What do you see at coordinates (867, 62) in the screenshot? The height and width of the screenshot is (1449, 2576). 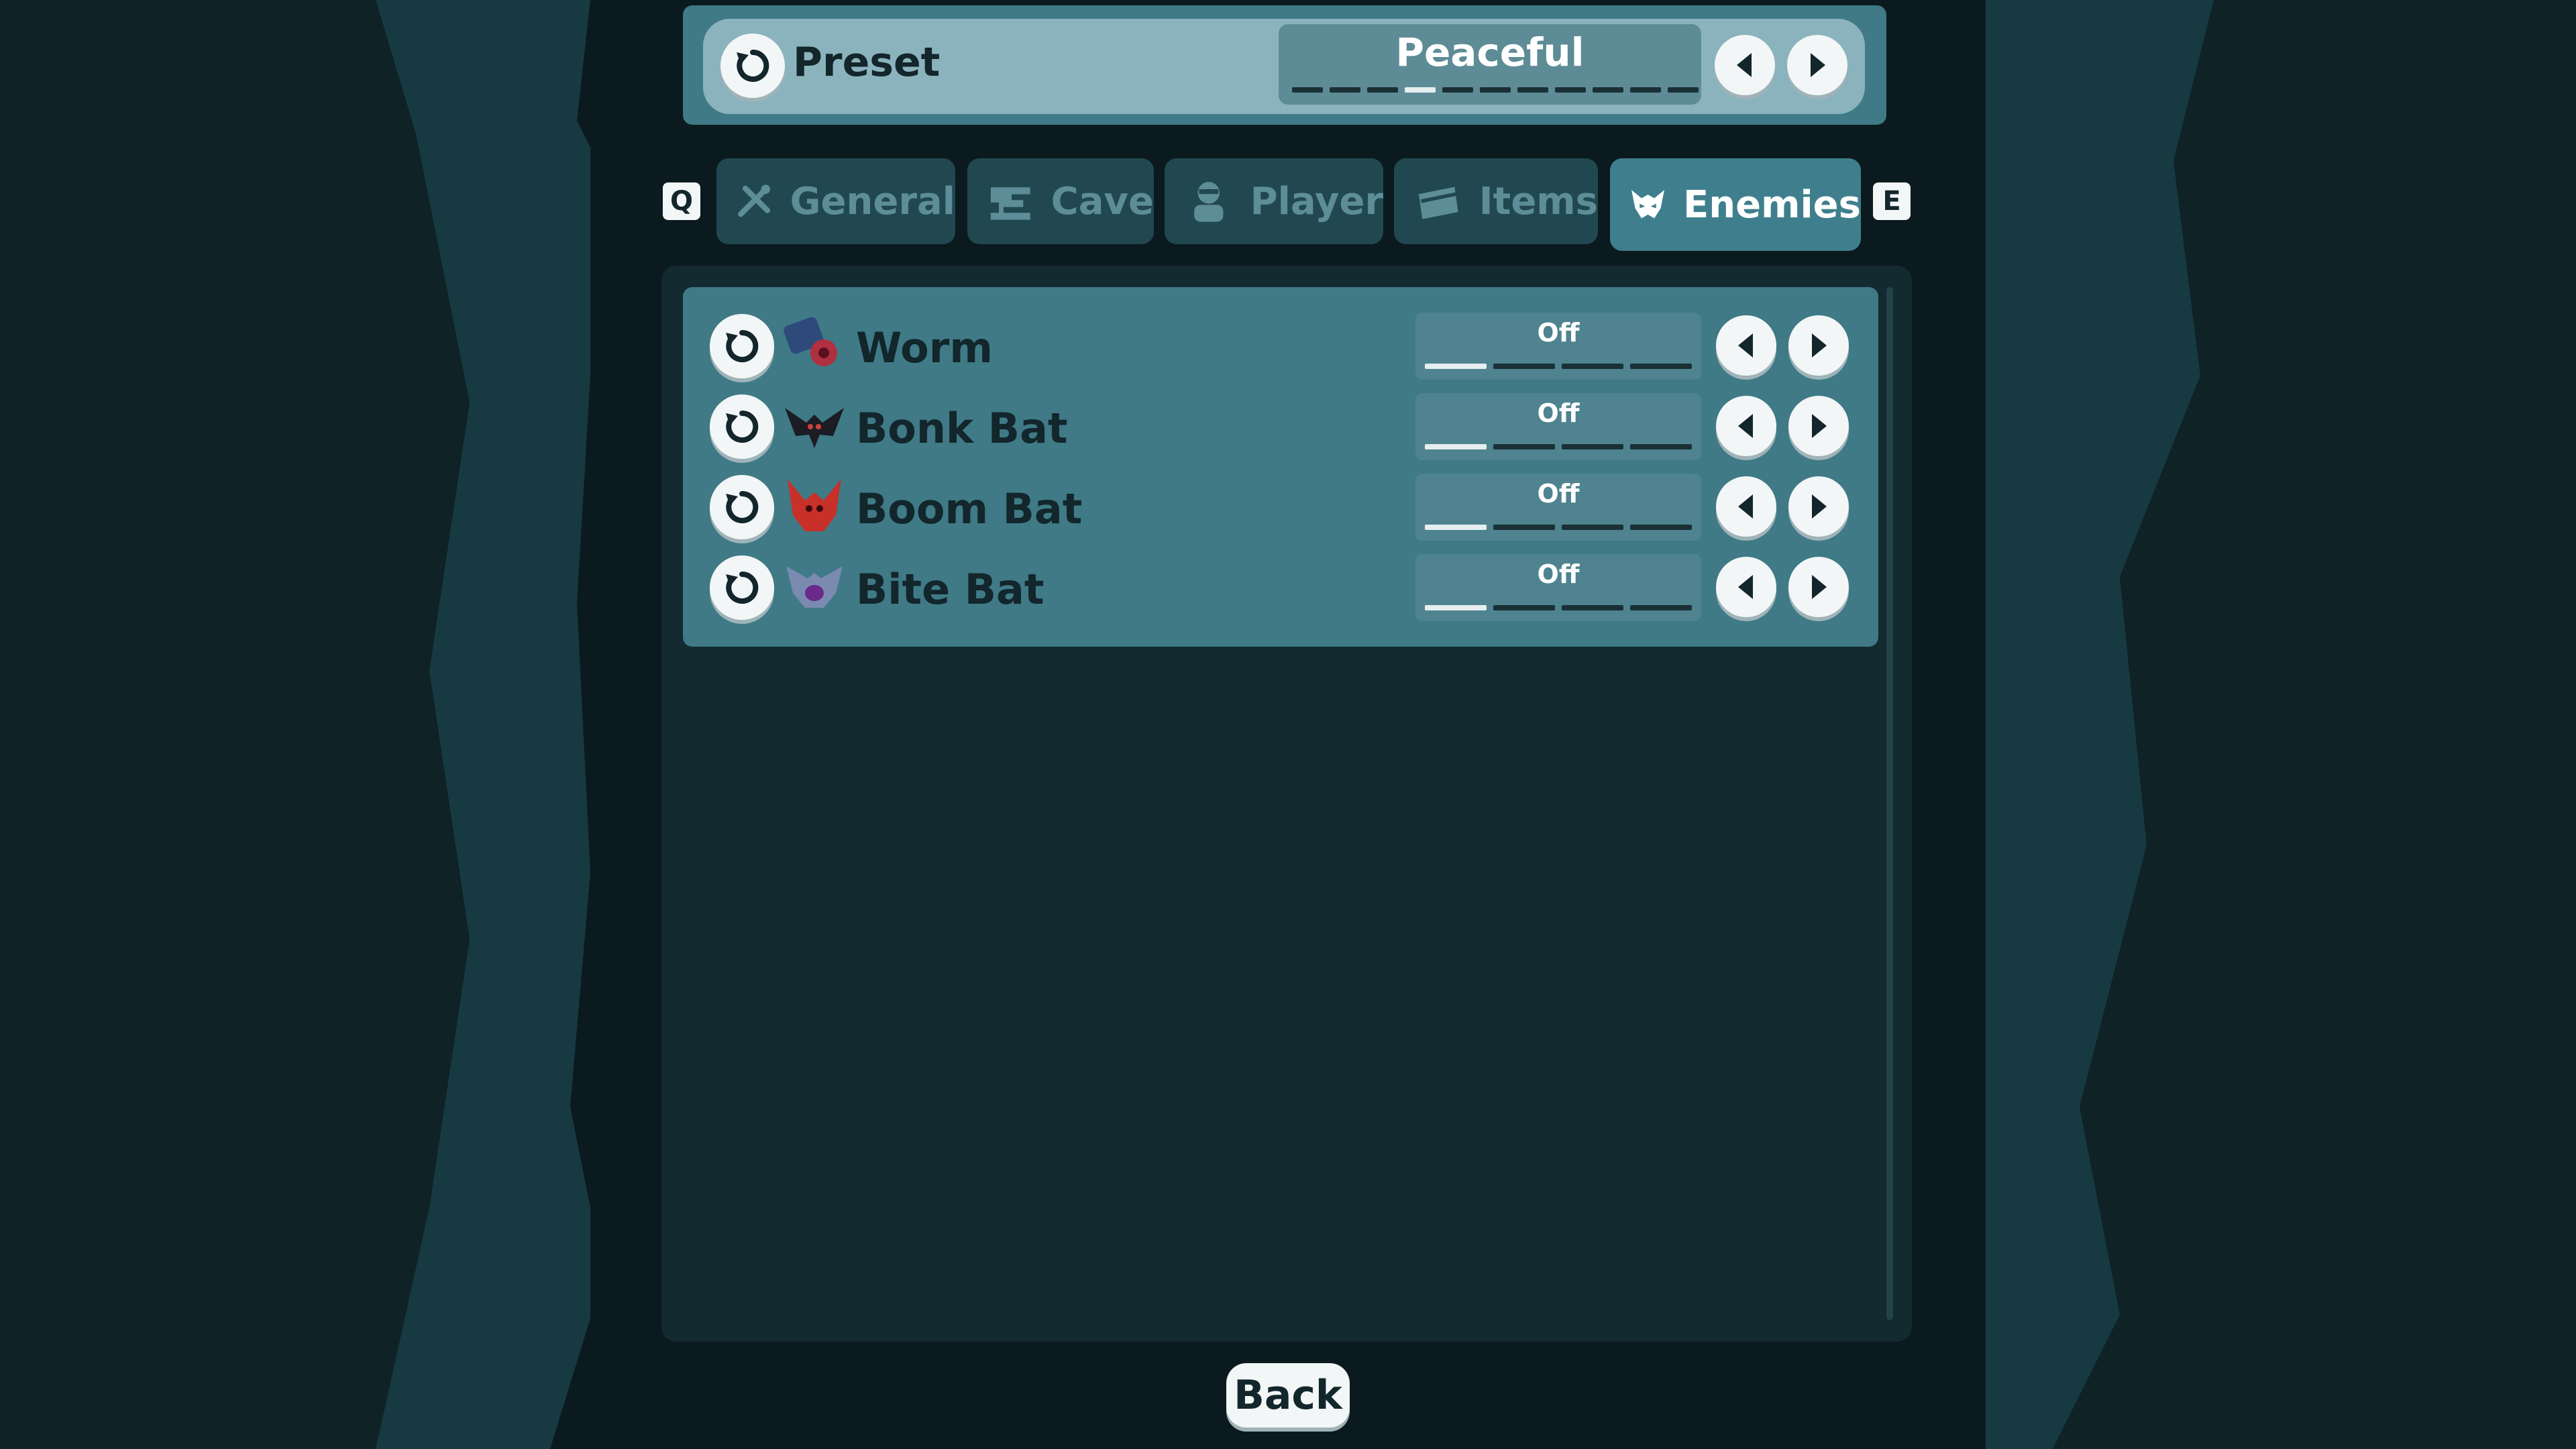 I see `preset-label: Preset` at bounding box center [867, 62].